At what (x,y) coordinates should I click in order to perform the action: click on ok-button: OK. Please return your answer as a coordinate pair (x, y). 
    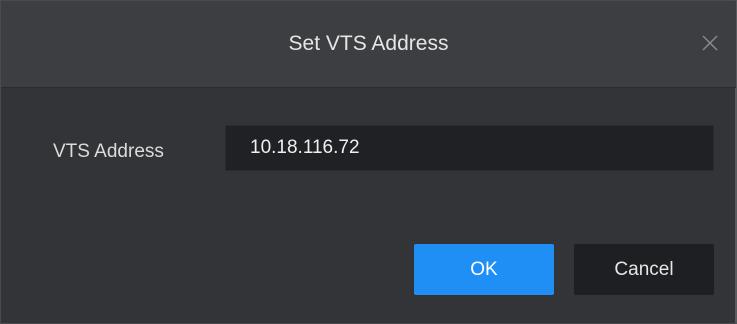
    Looking at the image, I should click on (484, 269).